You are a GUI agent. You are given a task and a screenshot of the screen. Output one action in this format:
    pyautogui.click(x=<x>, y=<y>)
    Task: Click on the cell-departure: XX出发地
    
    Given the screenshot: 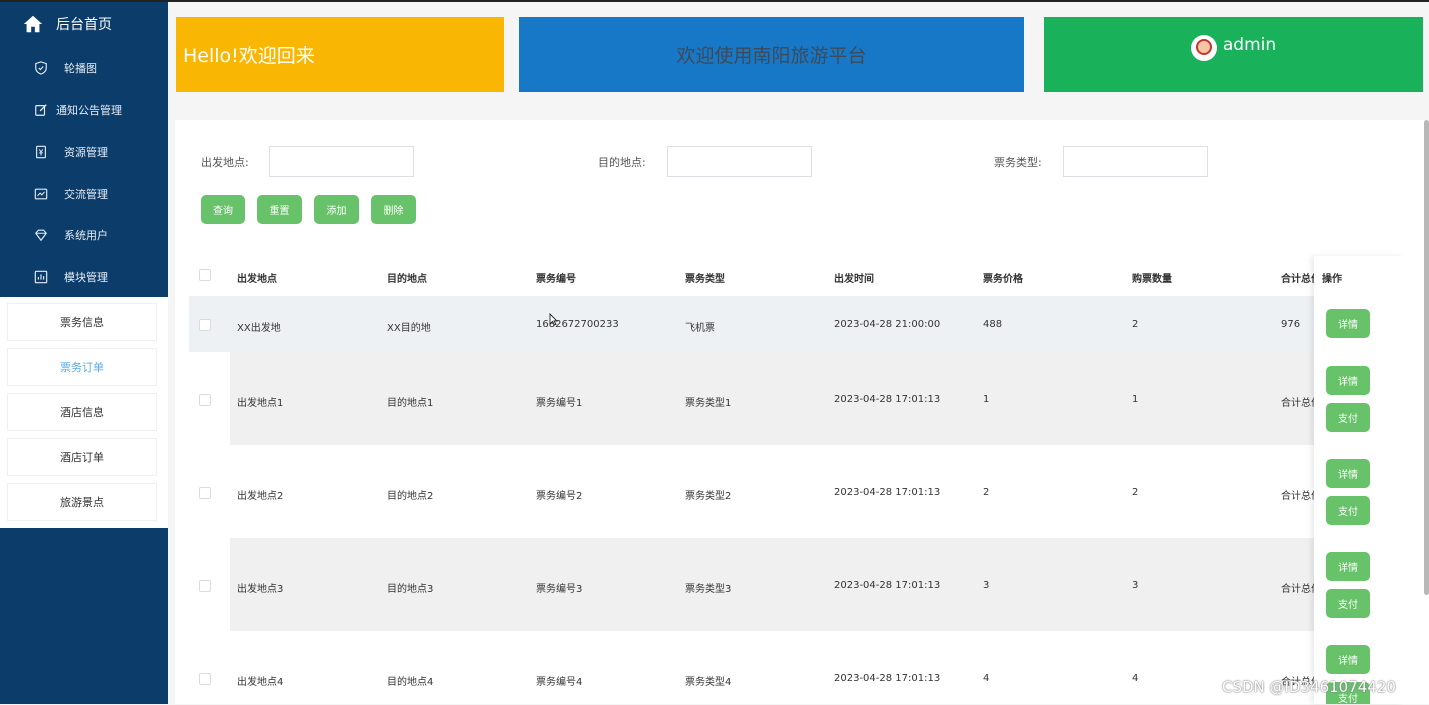 What is the action you would take?
    pyautogui.click(x=259, y=328)
    